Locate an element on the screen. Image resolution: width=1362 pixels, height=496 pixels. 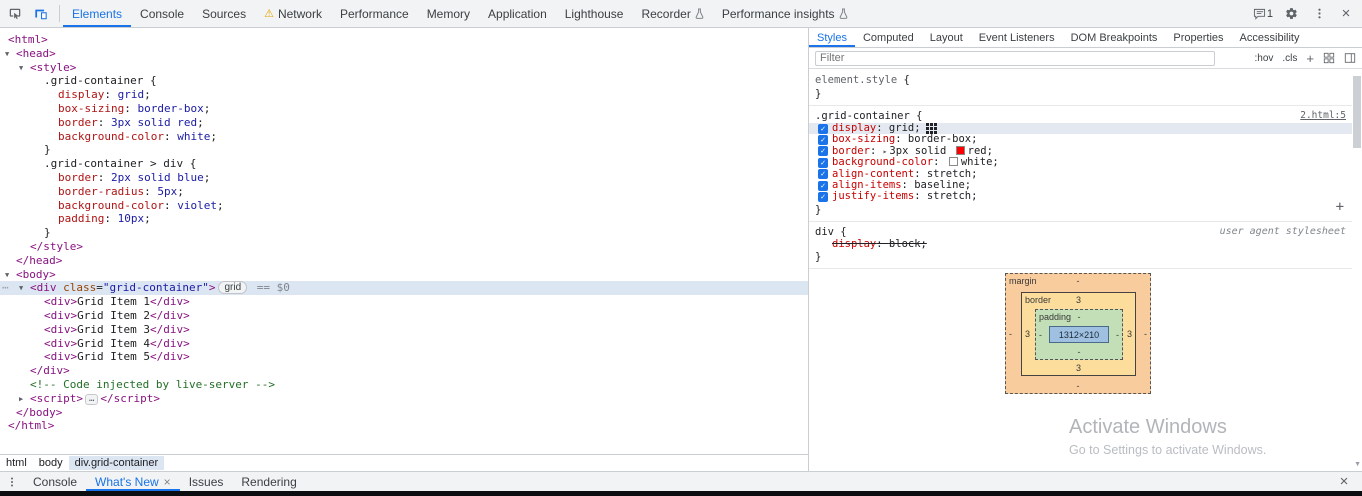
box-model-border: border 3 3 3 3 padding - - - - 1312×210 is located at coordinates (1078, 334).